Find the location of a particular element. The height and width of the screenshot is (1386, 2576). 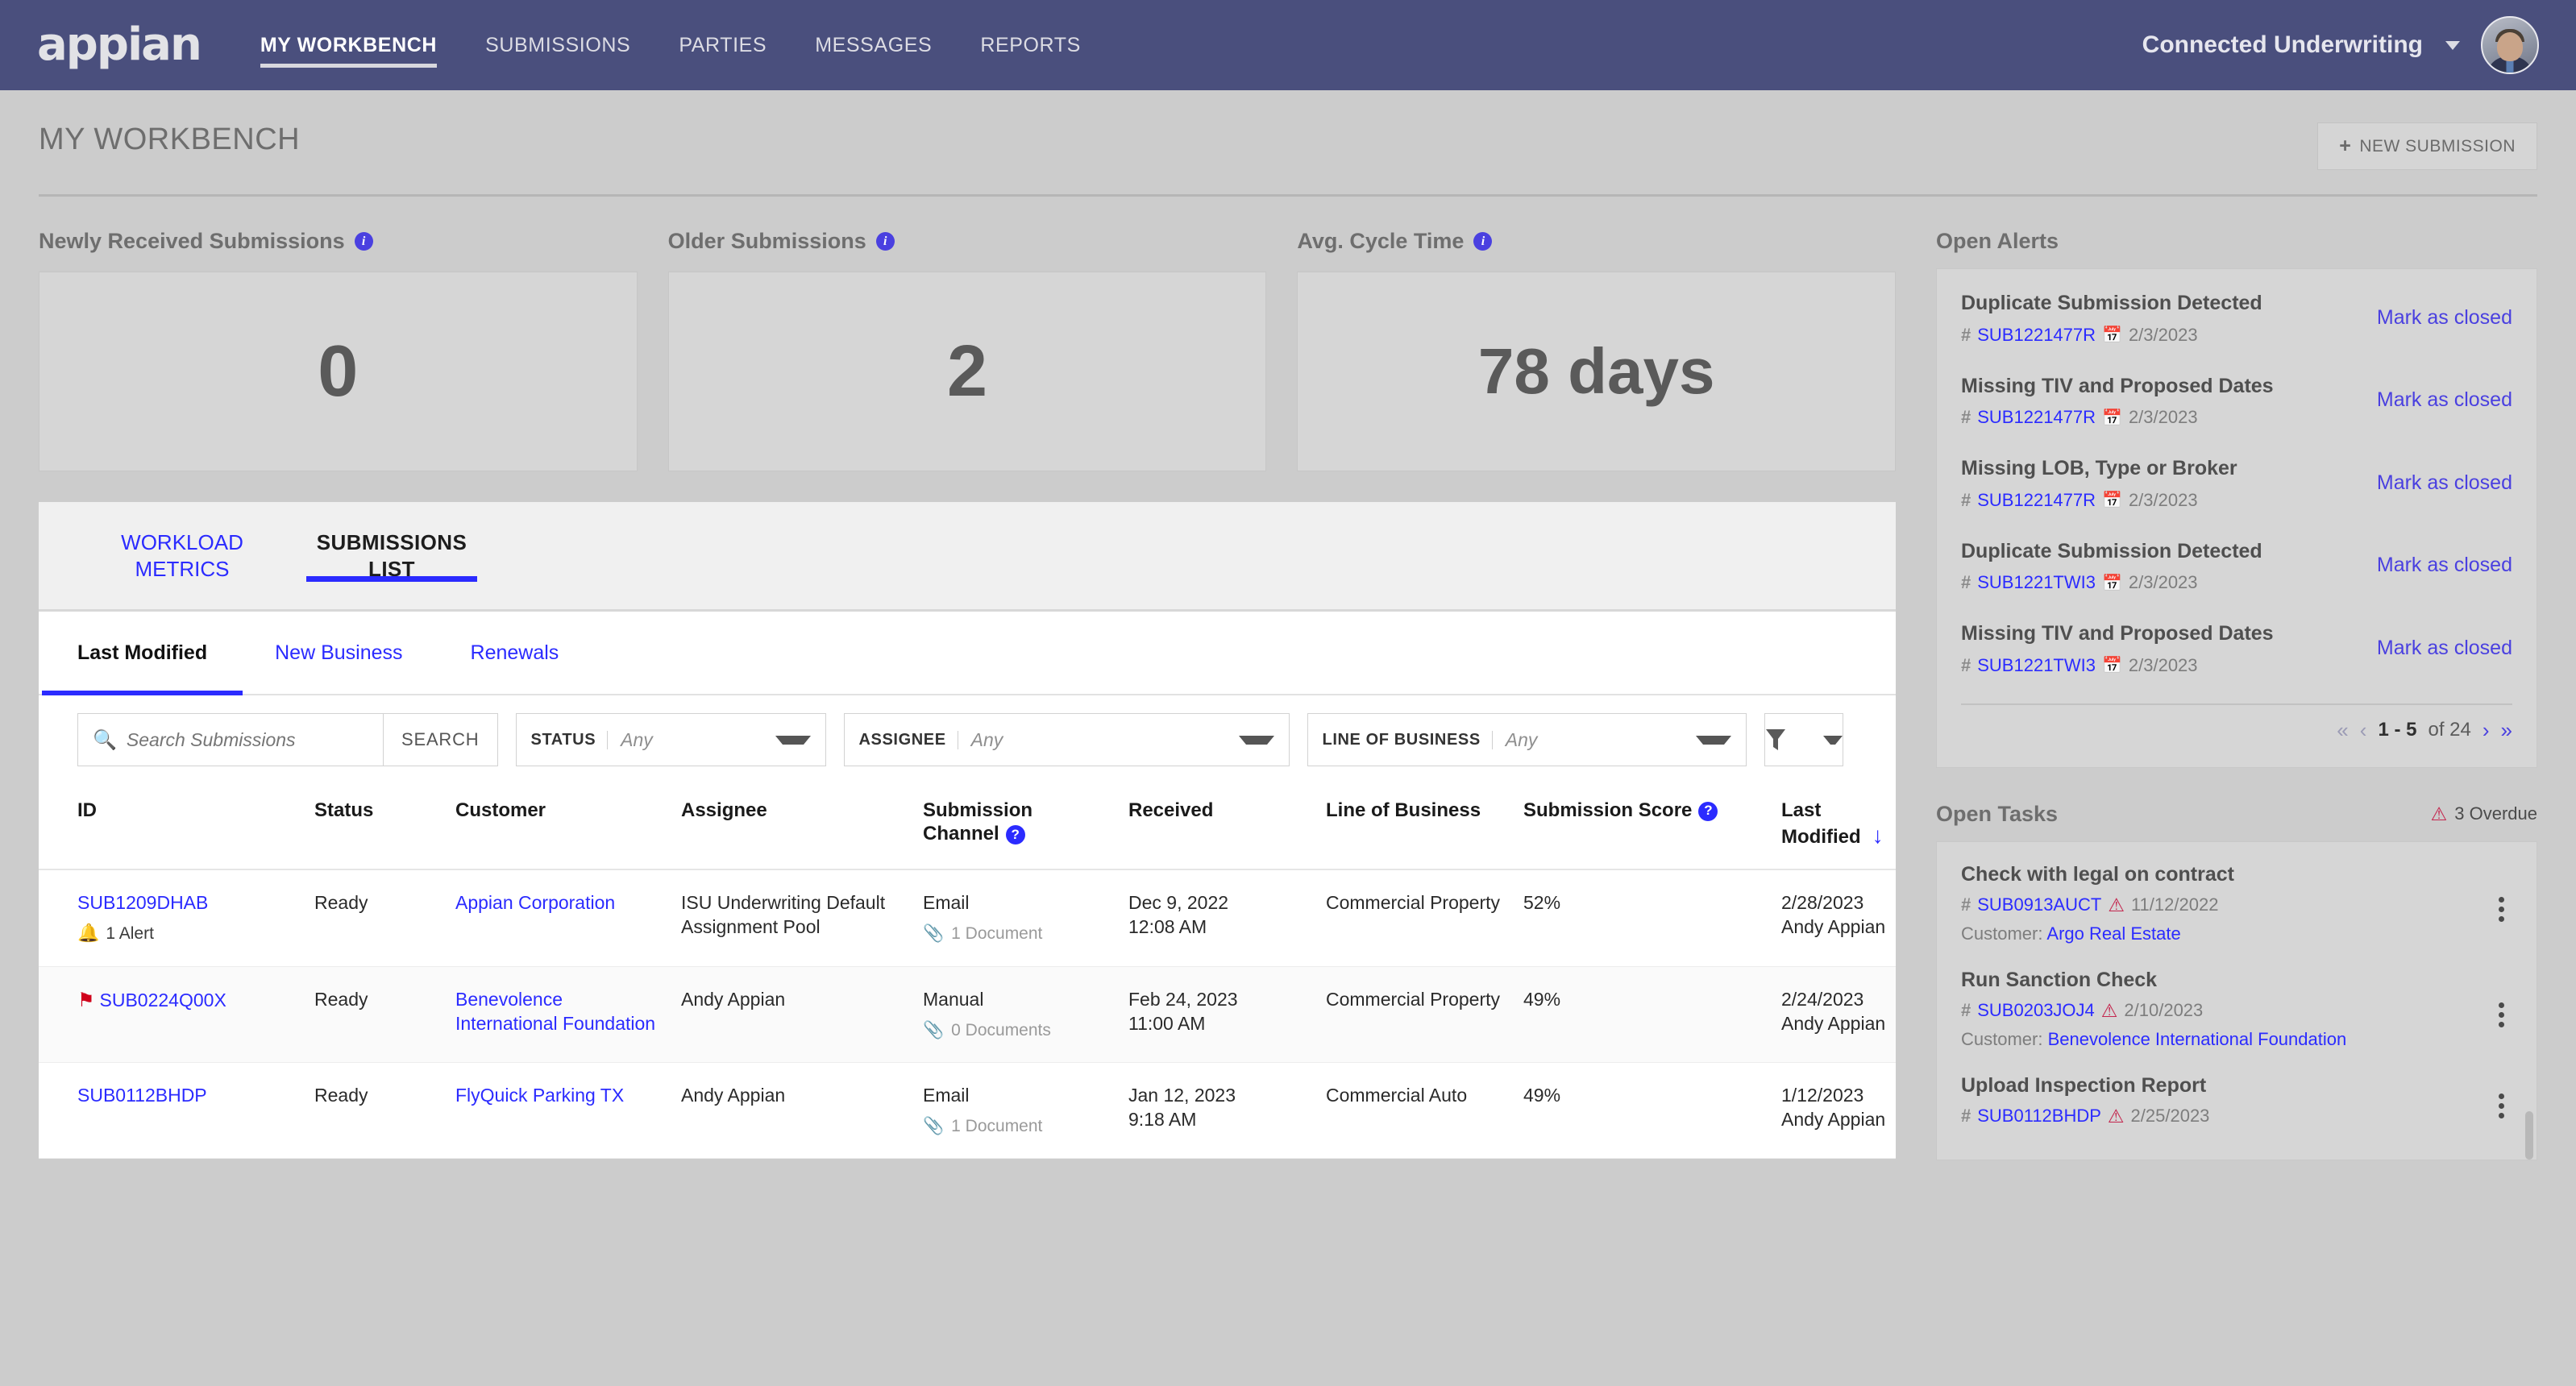

pagination-first-button: « is located at coordinates (2342, 731).